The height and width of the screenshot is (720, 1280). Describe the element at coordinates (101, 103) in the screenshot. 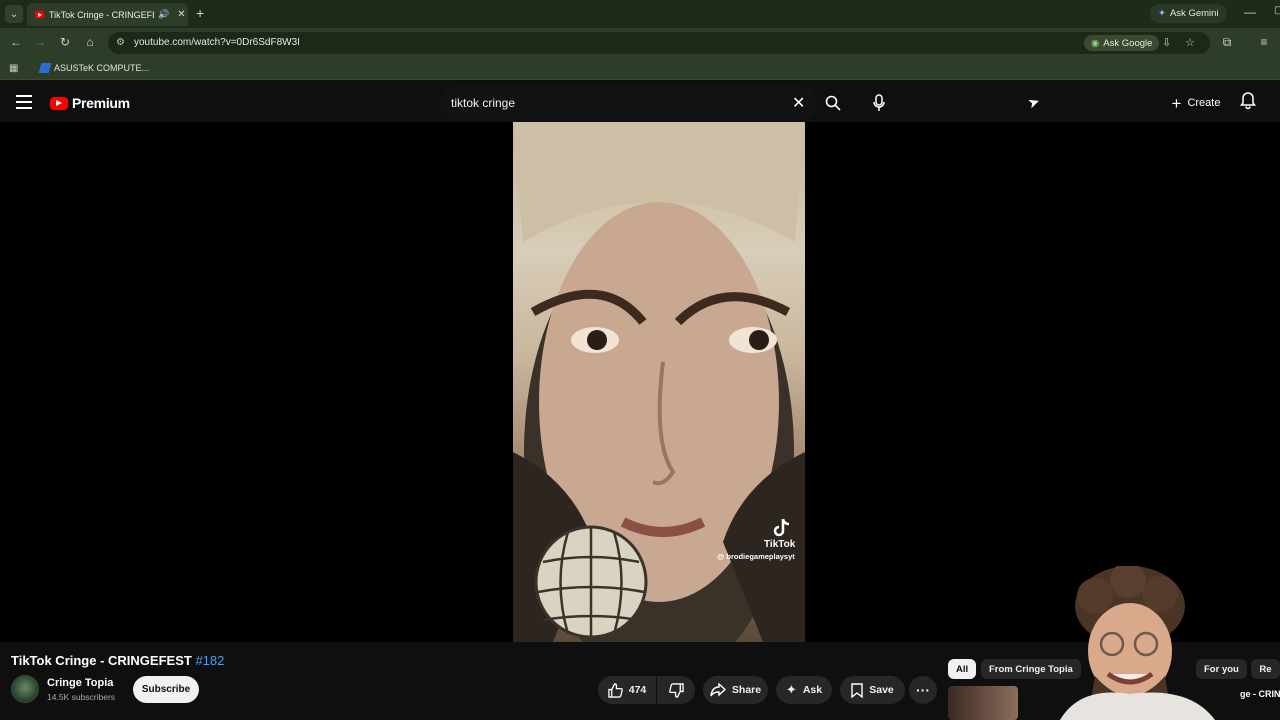

I see `logo-text: Premium` at that location.